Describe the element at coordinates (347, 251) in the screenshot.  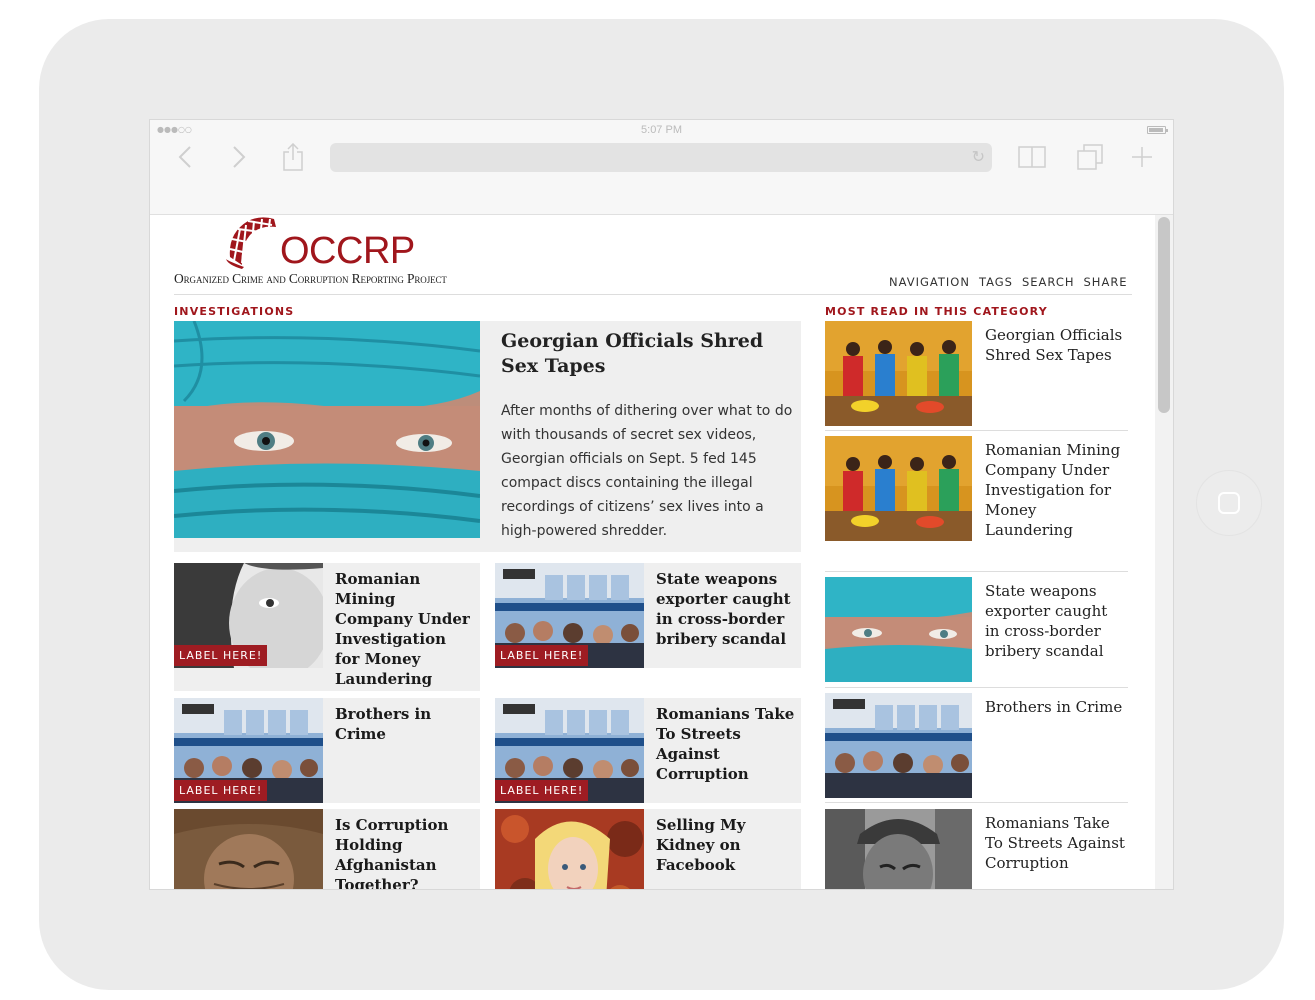
I see `logo-wordmark: OCCRP` at that location.